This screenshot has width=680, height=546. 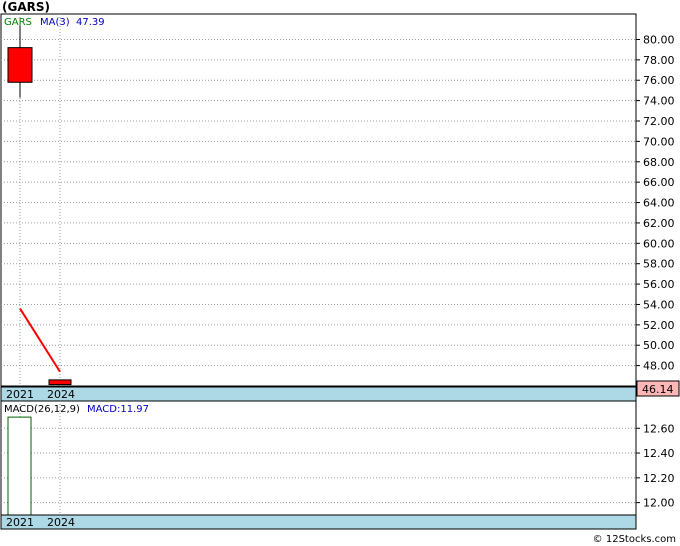 What do you see at coordinates (659, 503) in the screenshot?
I see `macd-y-tick-label: 12.00` at bounding box center [659, 503].